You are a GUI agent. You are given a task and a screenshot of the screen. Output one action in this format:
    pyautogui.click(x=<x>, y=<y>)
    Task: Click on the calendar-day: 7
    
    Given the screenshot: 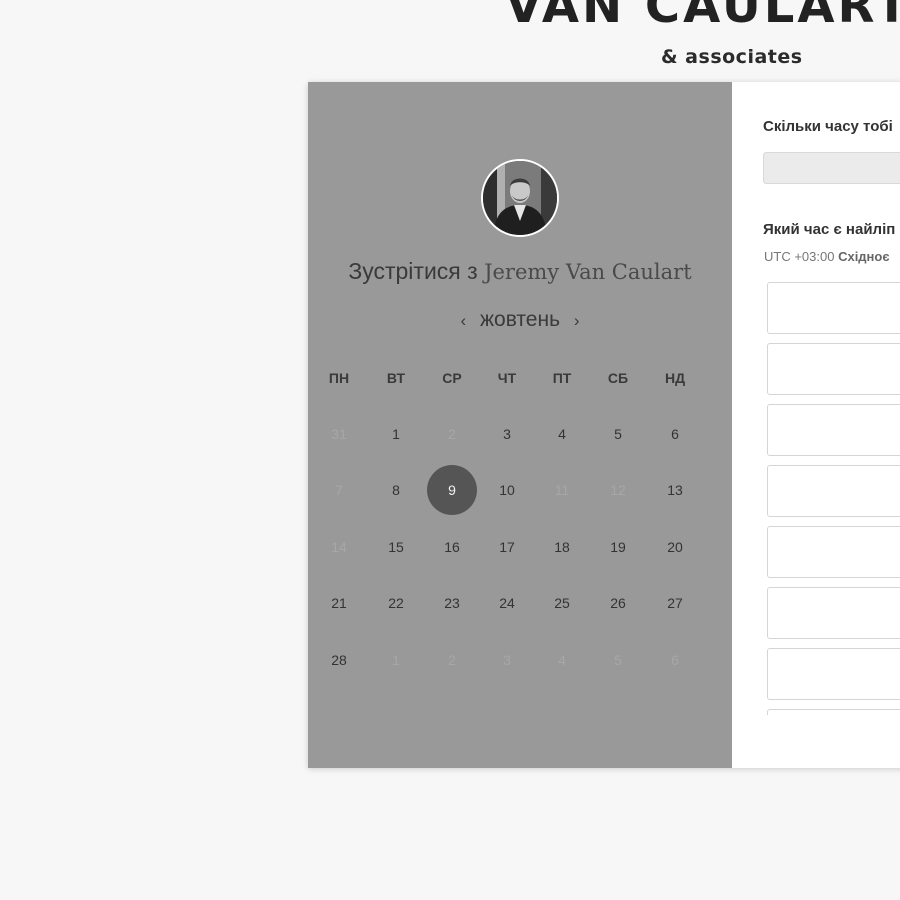 What is the action you would take?
    pyautogui.click(x=339, y=490)
    